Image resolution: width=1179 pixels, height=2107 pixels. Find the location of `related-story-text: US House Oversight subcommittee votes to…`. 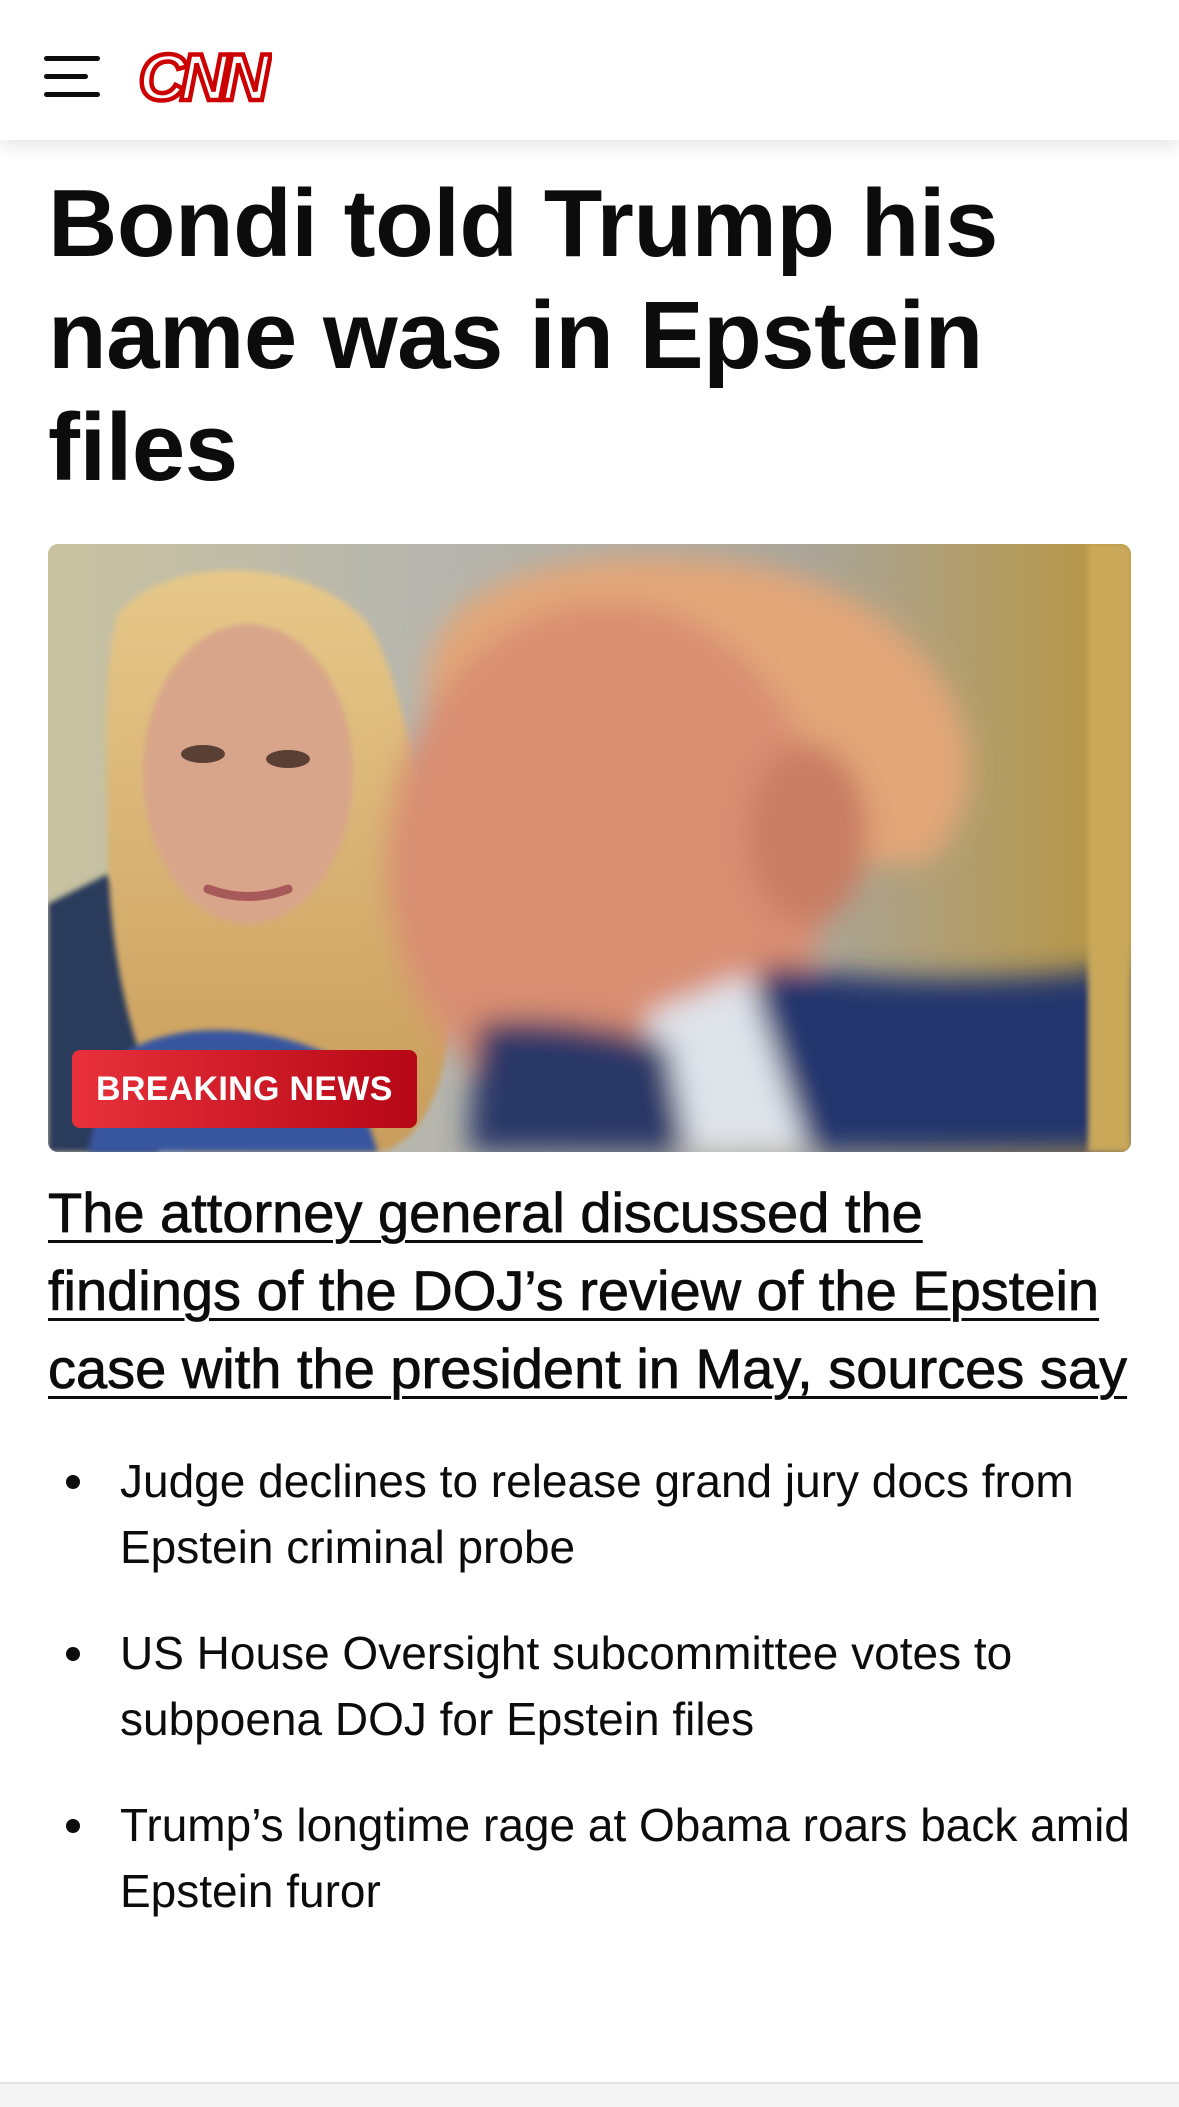

related-story-text: US House Oversight subcommittee votes to… is located at coordinates (566, 1686).